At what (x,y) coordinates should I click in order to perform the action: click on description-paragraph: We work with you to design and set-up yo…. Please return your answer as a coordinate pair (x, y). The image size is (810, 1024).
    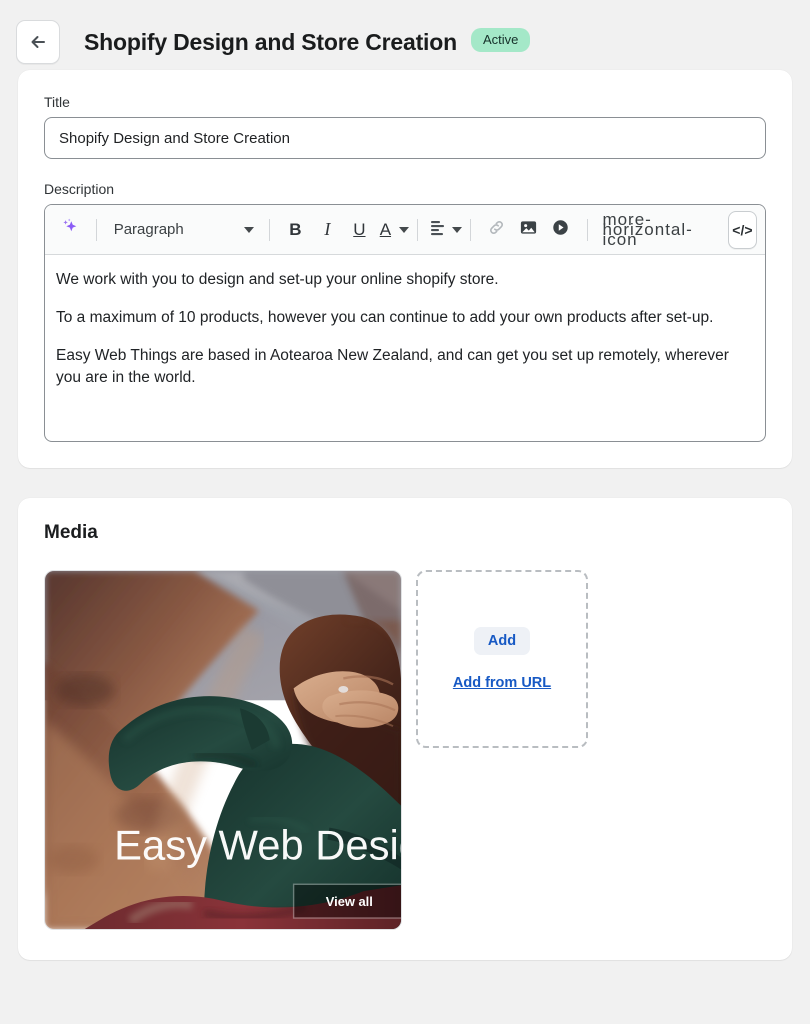
    Looking at the image, I should click on (277, 279).